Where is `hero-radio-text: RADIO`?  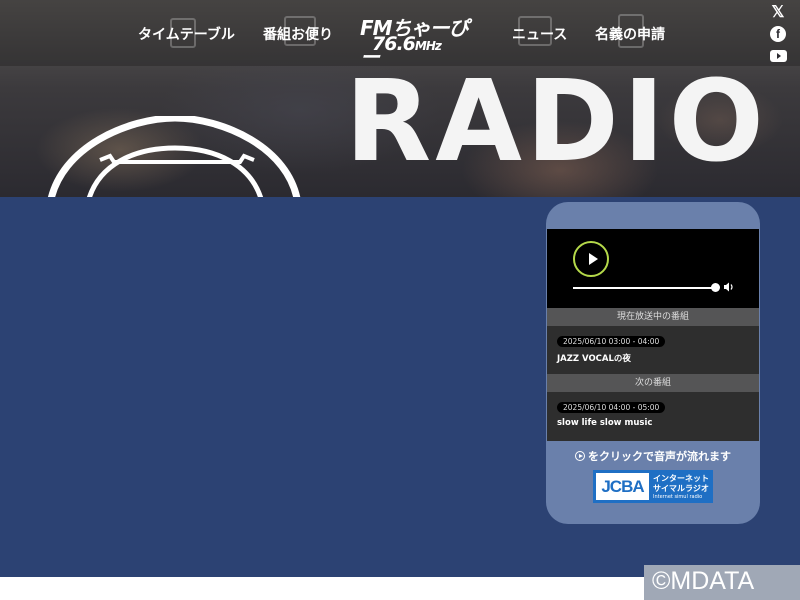
hero-radio-text: RADIO is located at coordinates (556, 122).